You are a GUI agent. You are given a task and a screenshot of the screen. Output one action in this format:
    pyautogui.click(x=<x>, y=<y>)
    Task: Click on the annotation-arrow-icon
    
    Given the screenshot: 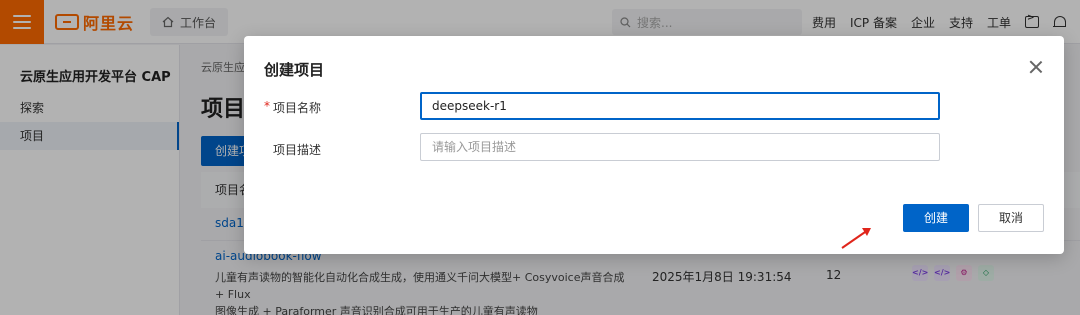 What is the action you would take?
    pyautogui.click(x=856, y=238)
    